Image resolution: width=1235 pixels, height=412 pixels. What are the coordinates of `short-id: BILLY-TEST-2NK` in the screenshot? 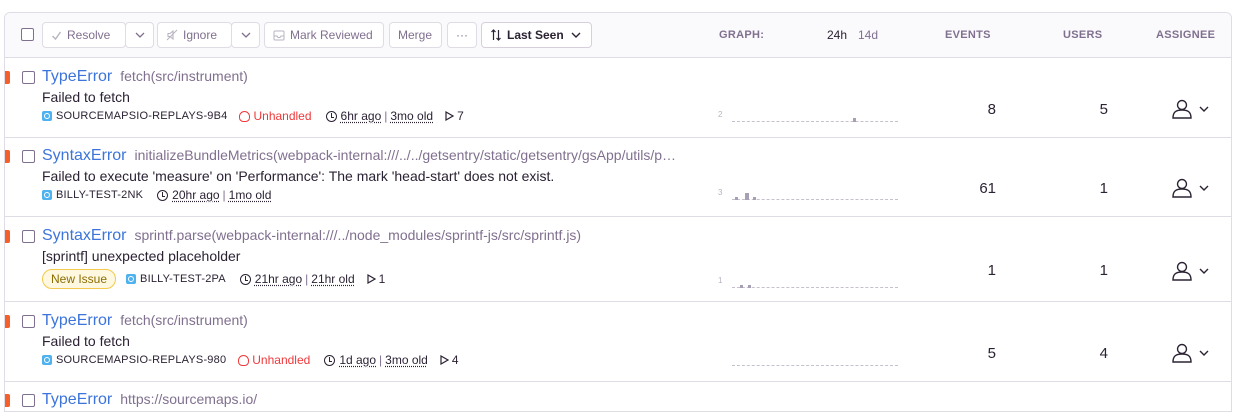 It's located at (99, 195).